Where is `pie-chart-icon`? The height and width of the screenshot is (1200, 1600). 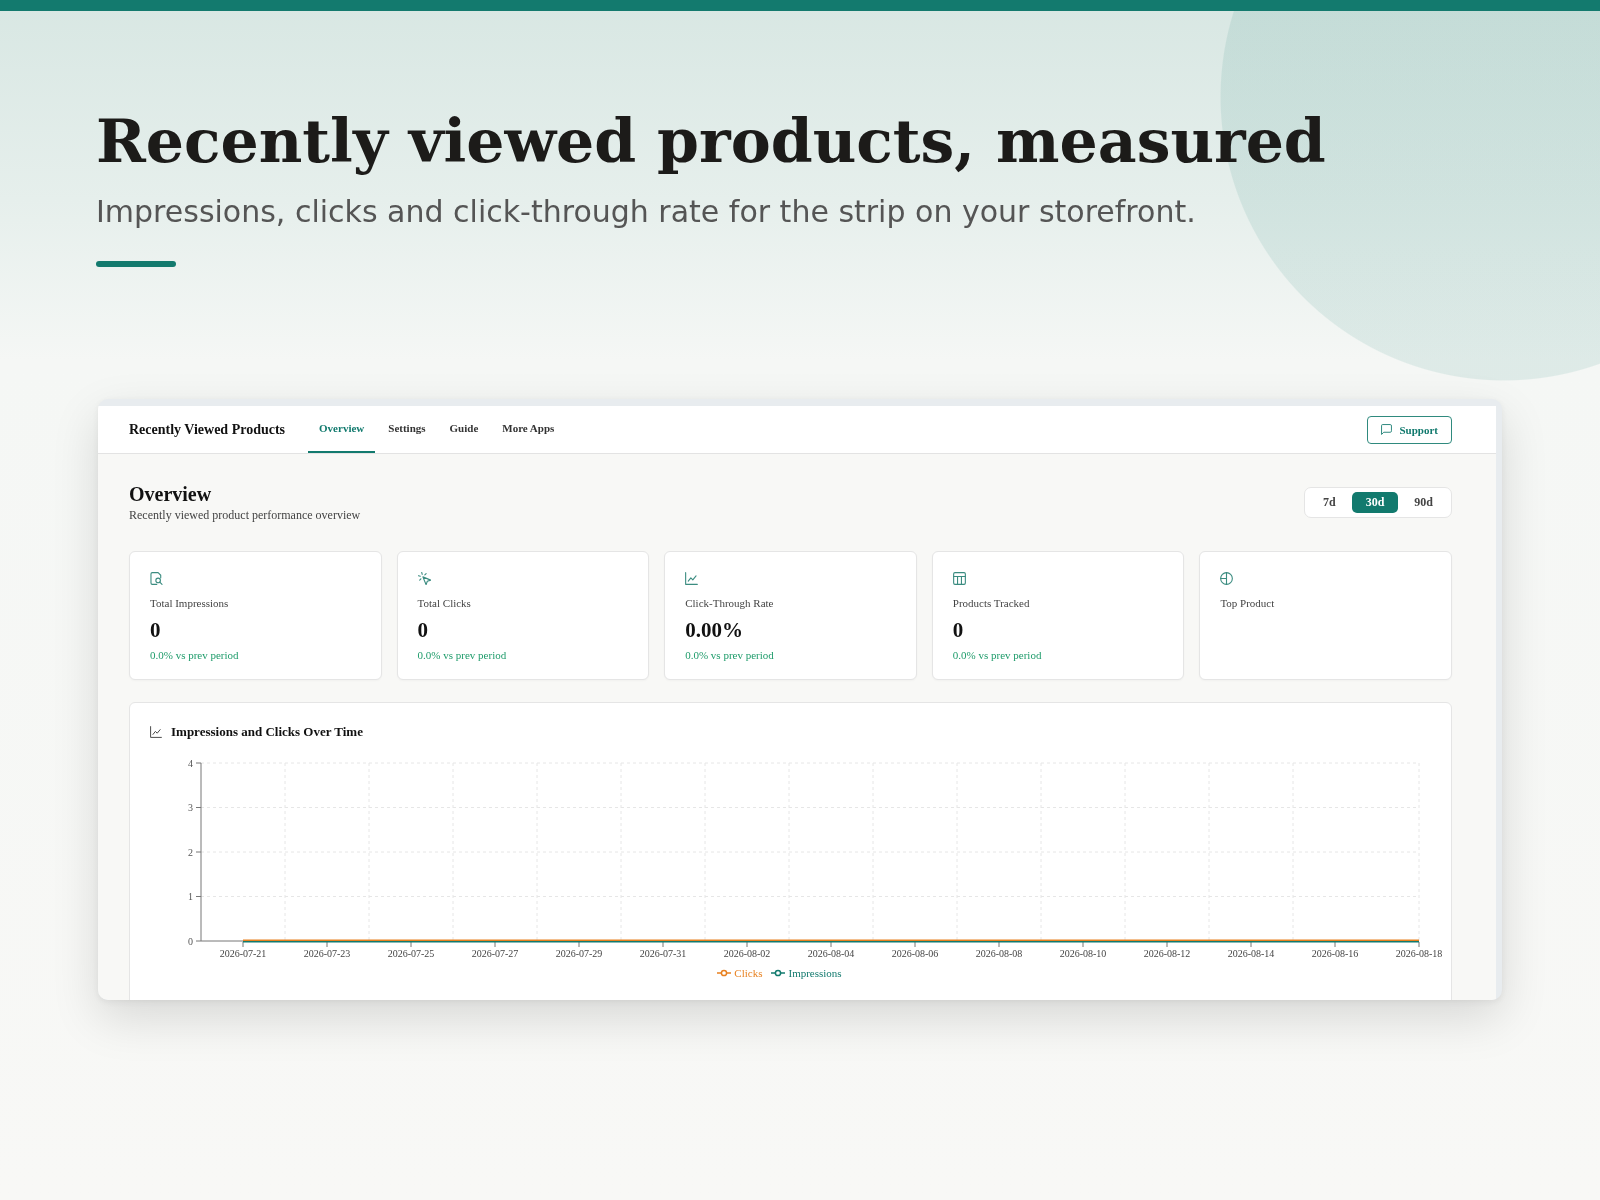
pie-chart-icon is located at coordinates (1227, 578).